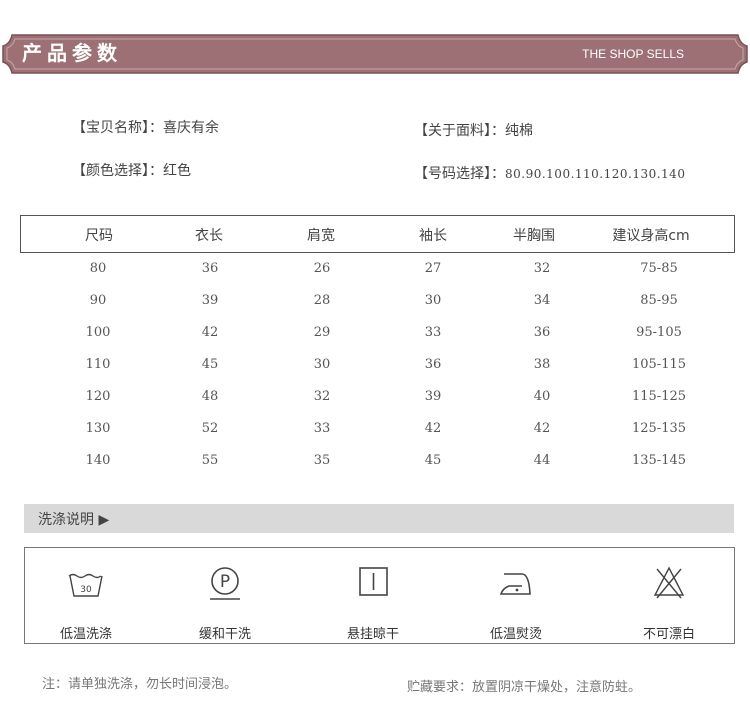  Describe the element at coordinates (515, 584) in the screenshot. I see `iron-low-icon` at that location.